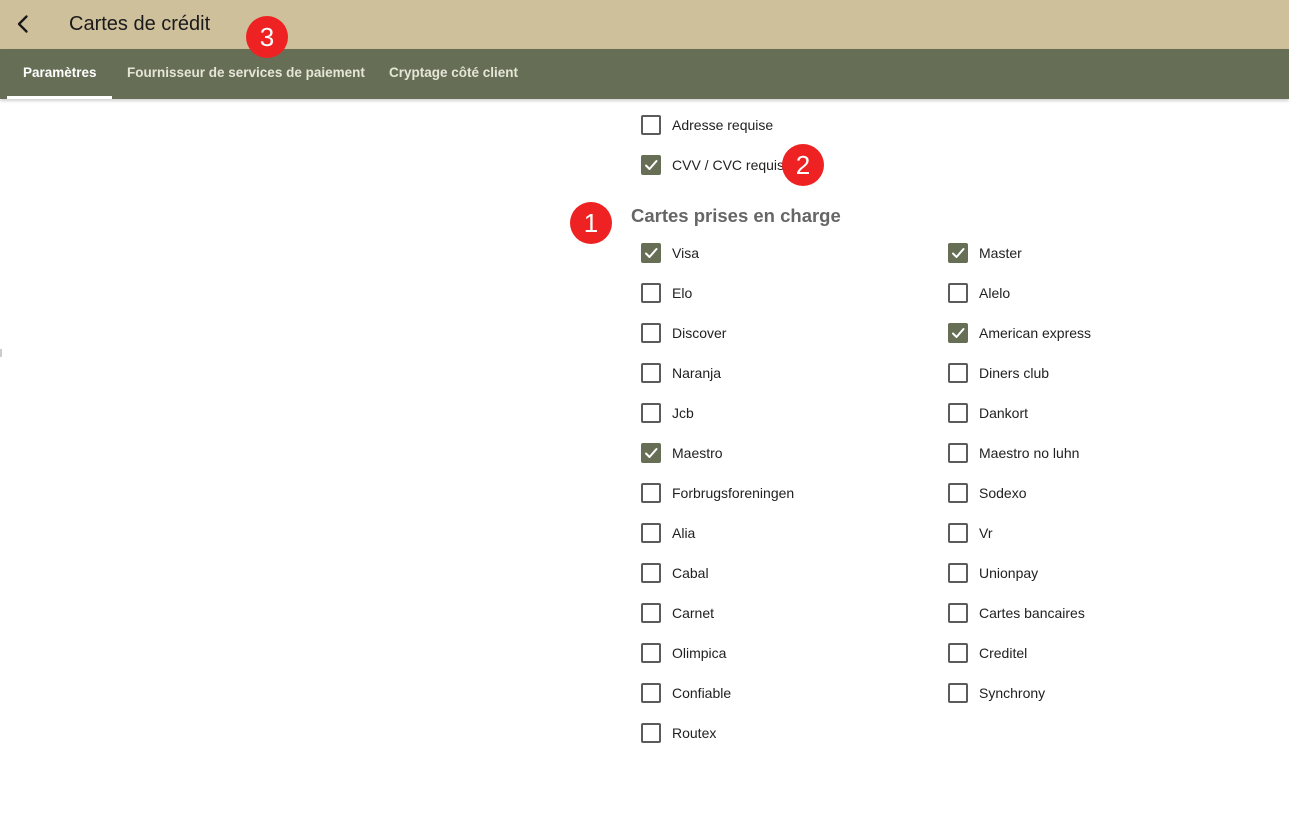 This screenshot has height=816, width=1289. What do you see at coordinates (1, 353) in the screenshot?
I see `edge-handle` at bounding box center [1, 353].